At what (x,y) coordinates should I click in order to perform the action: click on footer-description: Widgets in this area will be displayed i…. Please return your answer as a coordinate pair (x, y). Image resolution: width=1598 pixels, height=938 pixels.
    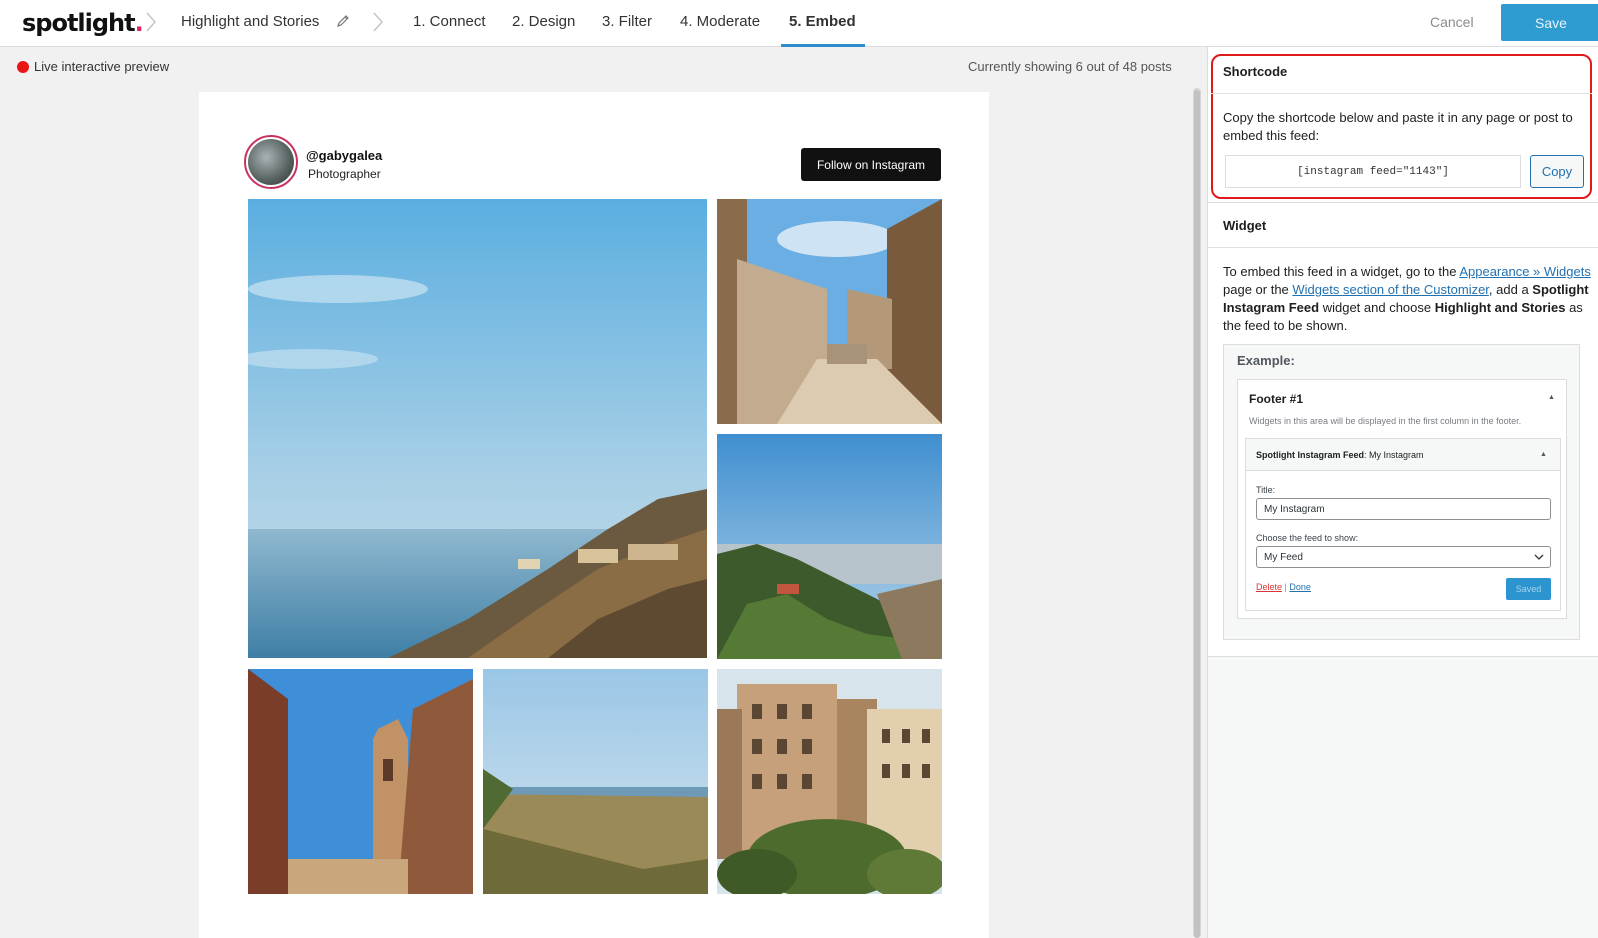
    Looking at the image, I should click on (1385, 421).